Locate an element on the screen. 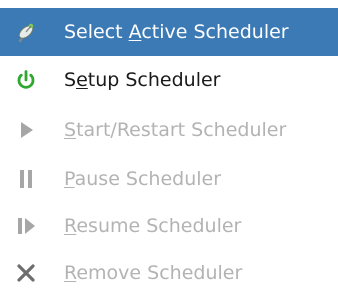  menu-item-label: Start/Restart Scheduler is located at coordinates (175, 130).